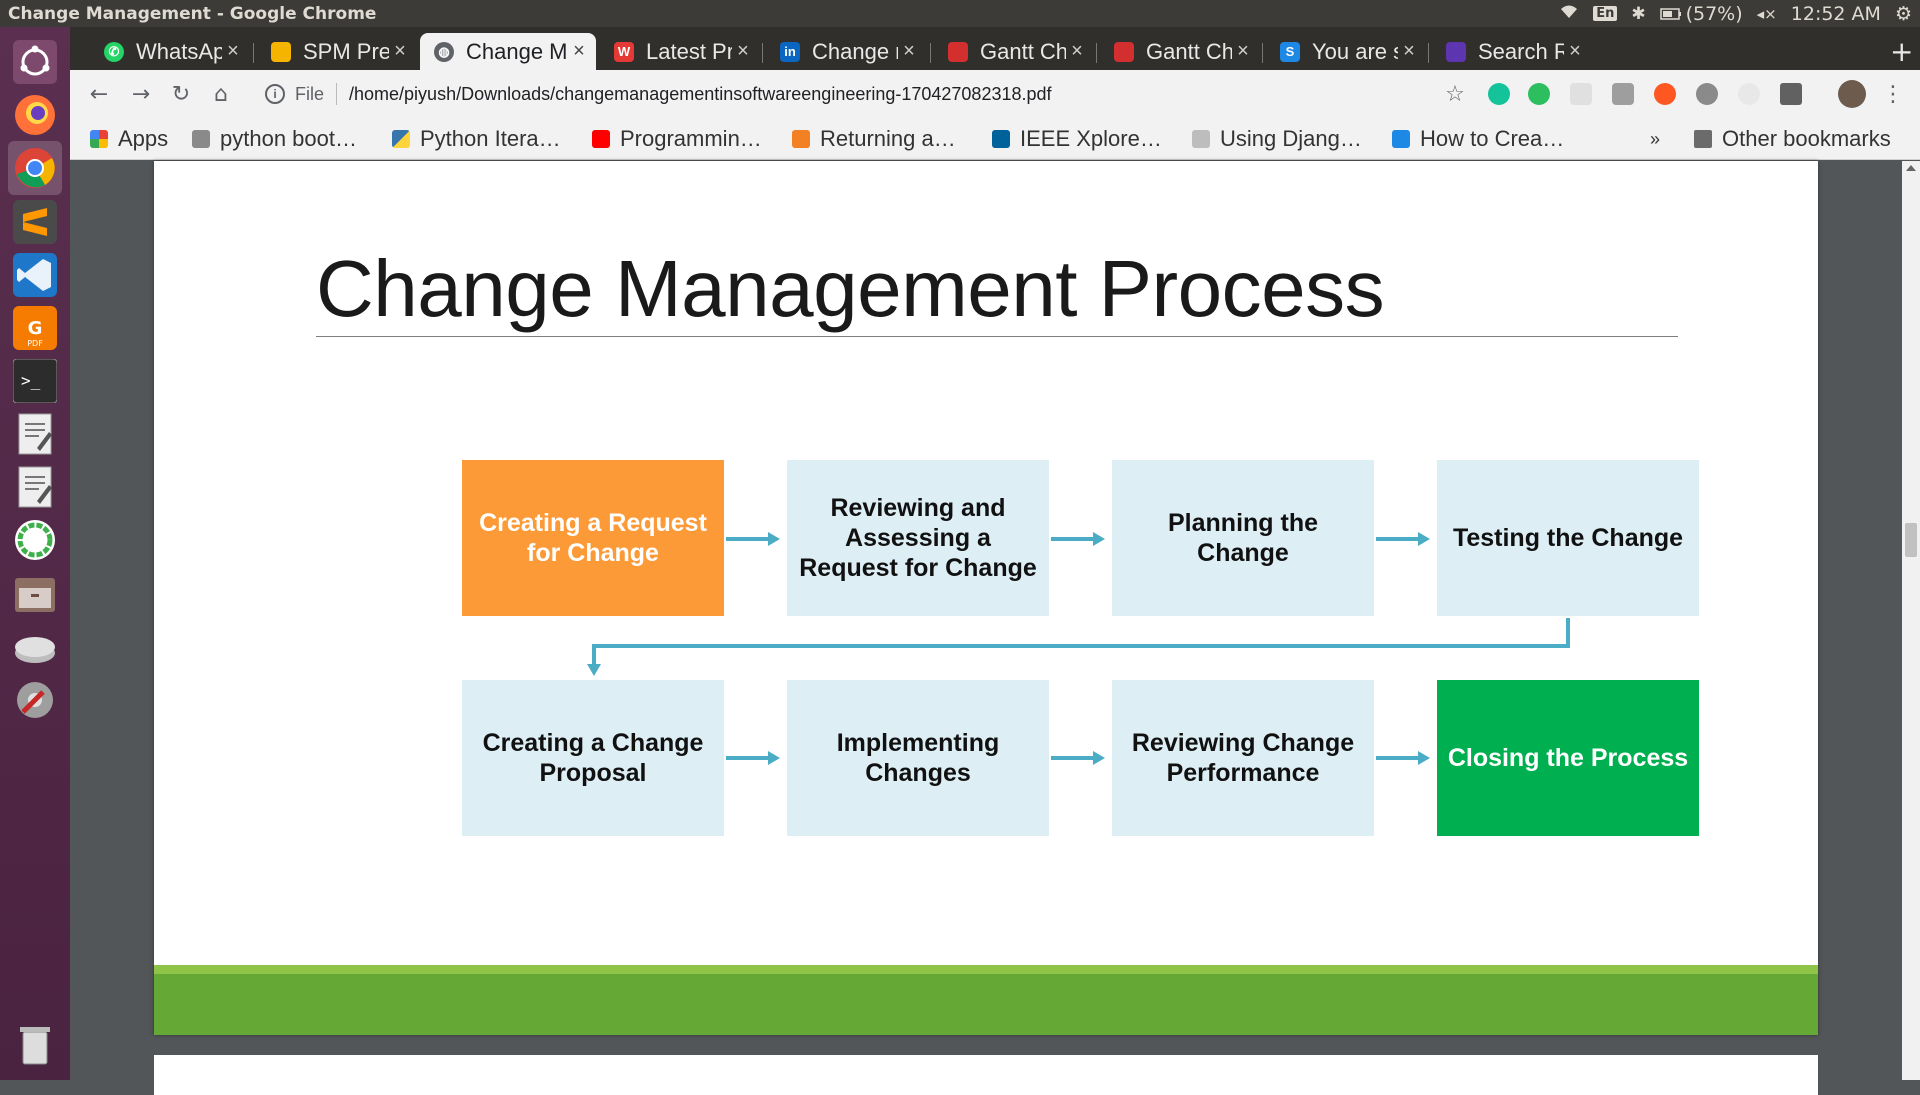  I want to click on svg-text: G, so click(35, 328).